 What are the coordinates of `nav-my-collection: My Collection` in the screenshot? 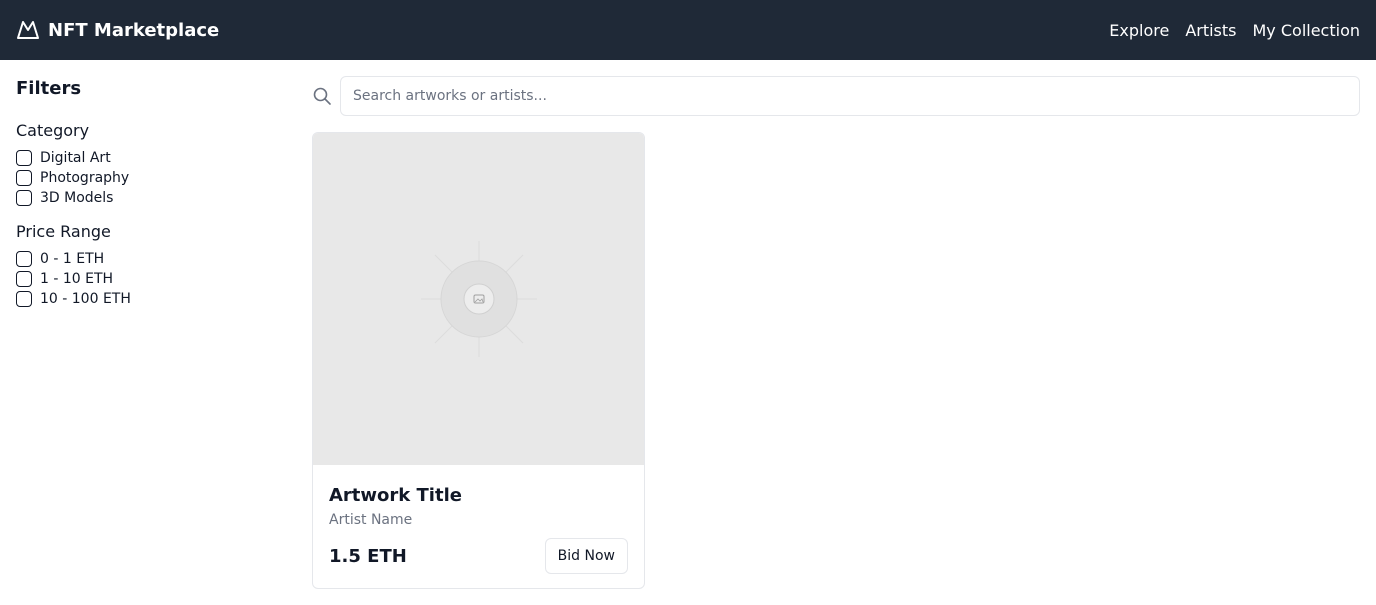 It's located at (1307, 30).